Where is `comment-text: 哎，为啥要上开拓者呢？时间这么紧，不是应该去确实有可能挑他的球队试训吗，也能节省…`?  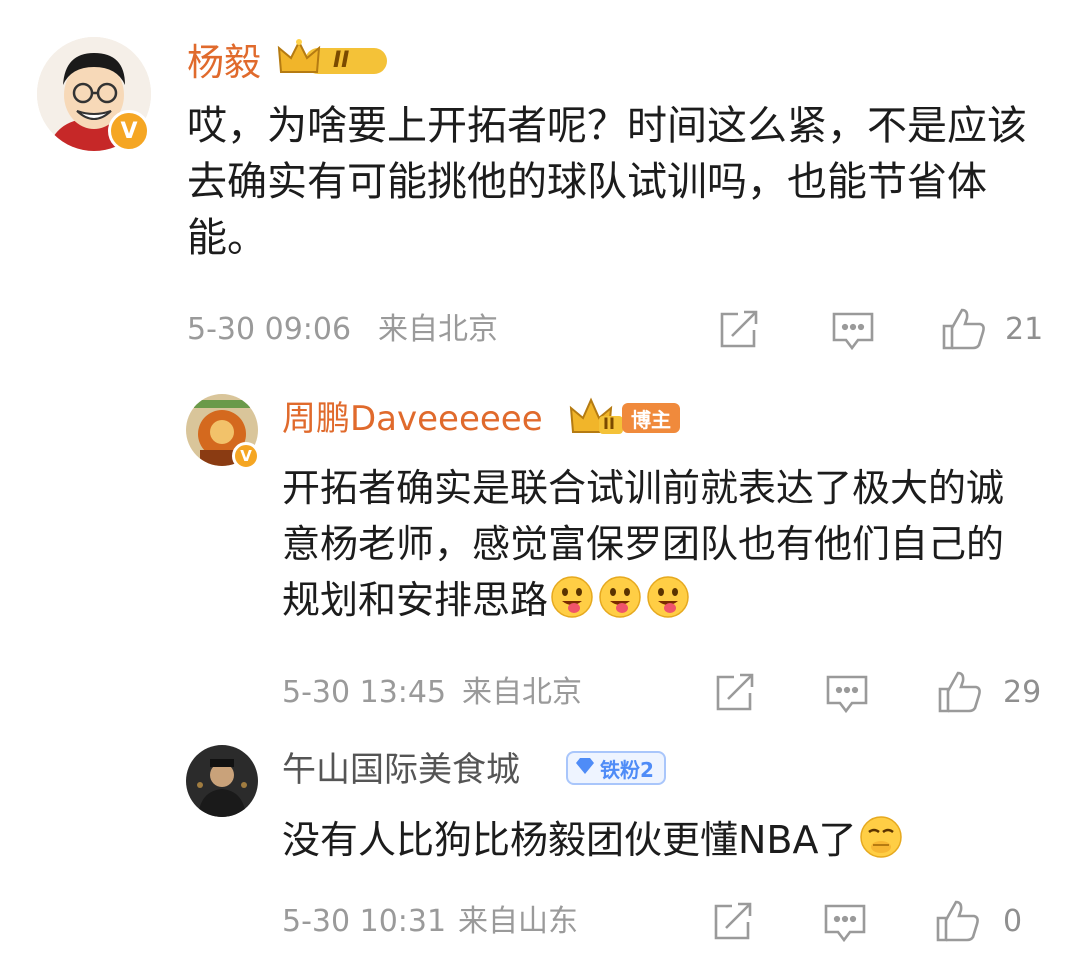
comment-text: 哎，为啥要上开拓者呢？时间这么紧，不是应该去确实有可能挑他的球队试训吗，也能节省… is located at coordinates (607, 182).